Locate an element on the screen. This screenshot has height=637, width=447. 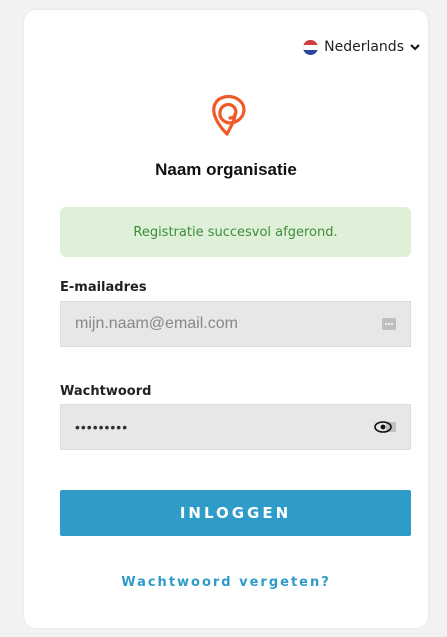
language-selector: Nederlands is located at coordinates (361, 47).